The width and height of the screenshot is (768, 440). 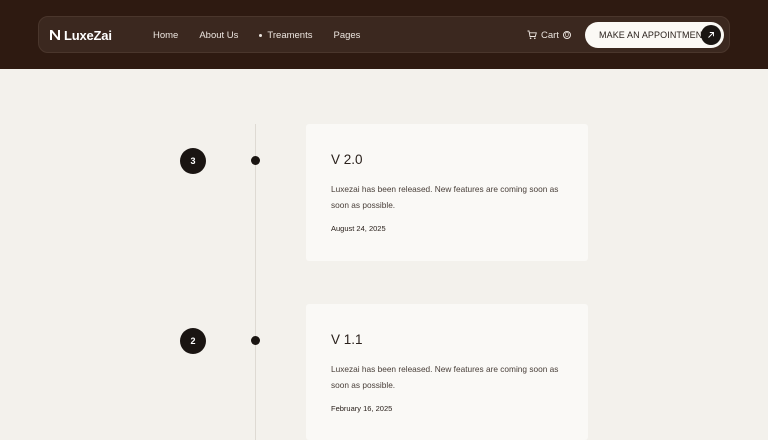 I want to click on release-date: August 24, 2025, so click(x=358, y=228).